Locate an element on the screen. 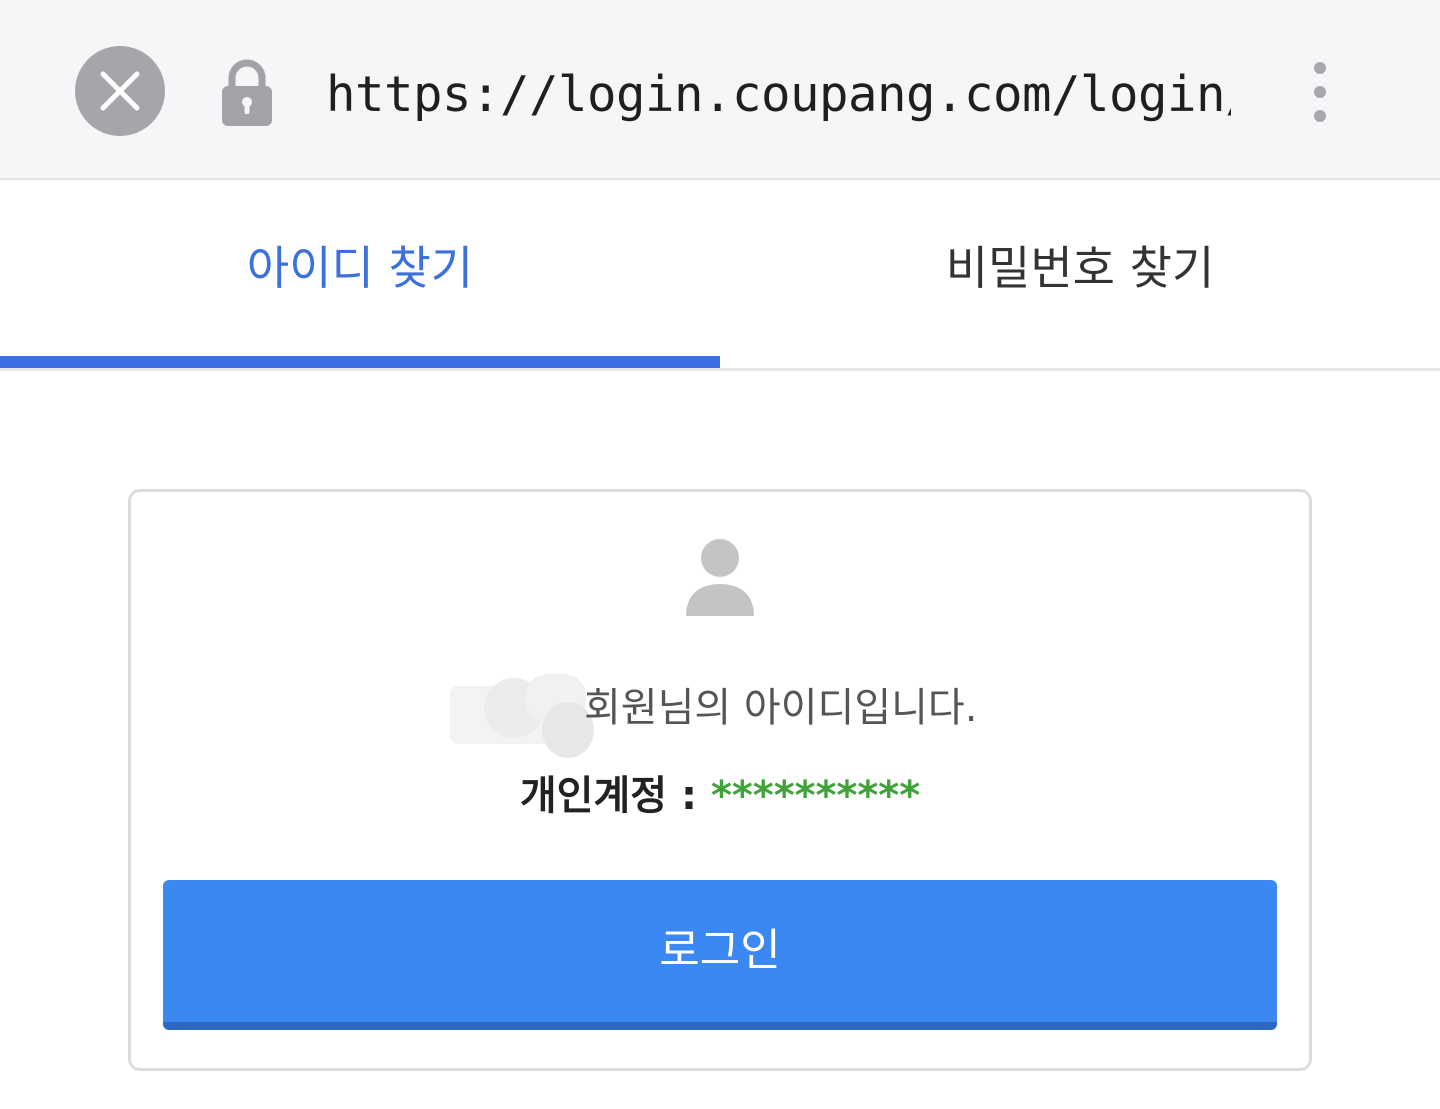 This screenshot has height=1109, width=1440. account-info: 개인계정 : ********** is located at coordinates (720, 796).